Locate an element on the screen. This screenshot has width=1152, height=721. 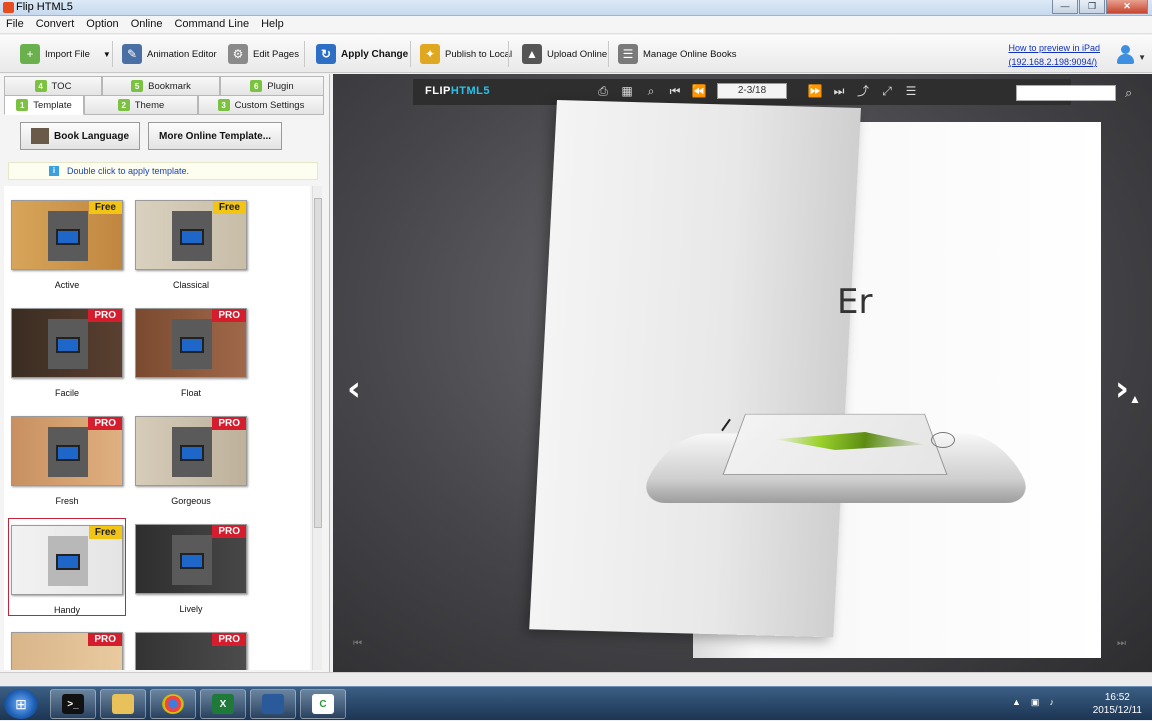
tab-theme: 2 Theme is located at coordinates (141, 105).